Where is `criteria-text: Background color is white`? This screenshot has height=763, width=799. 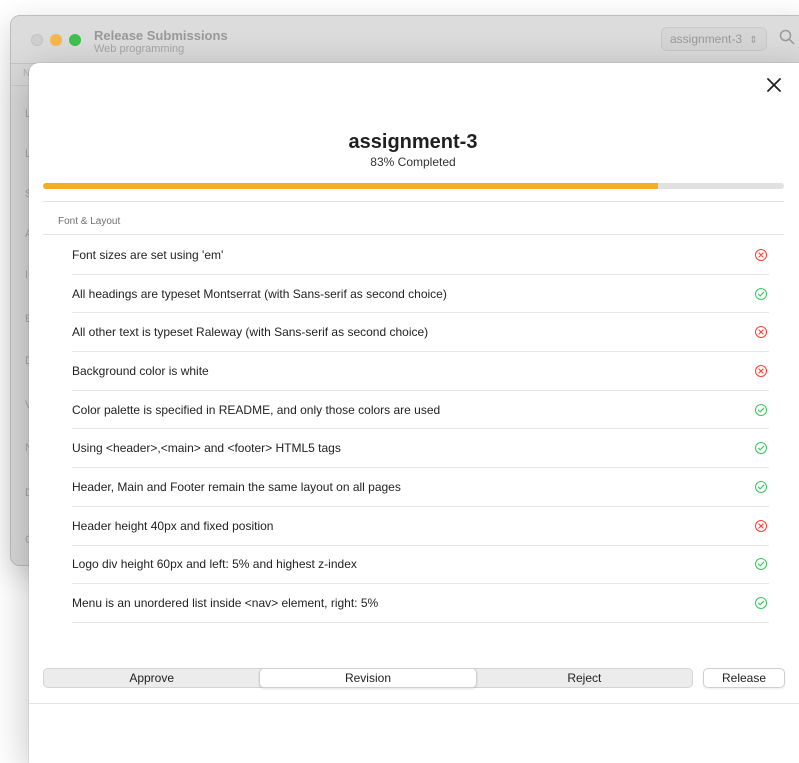 criteria-text: Background color is white is located at coordinates (140, 370).